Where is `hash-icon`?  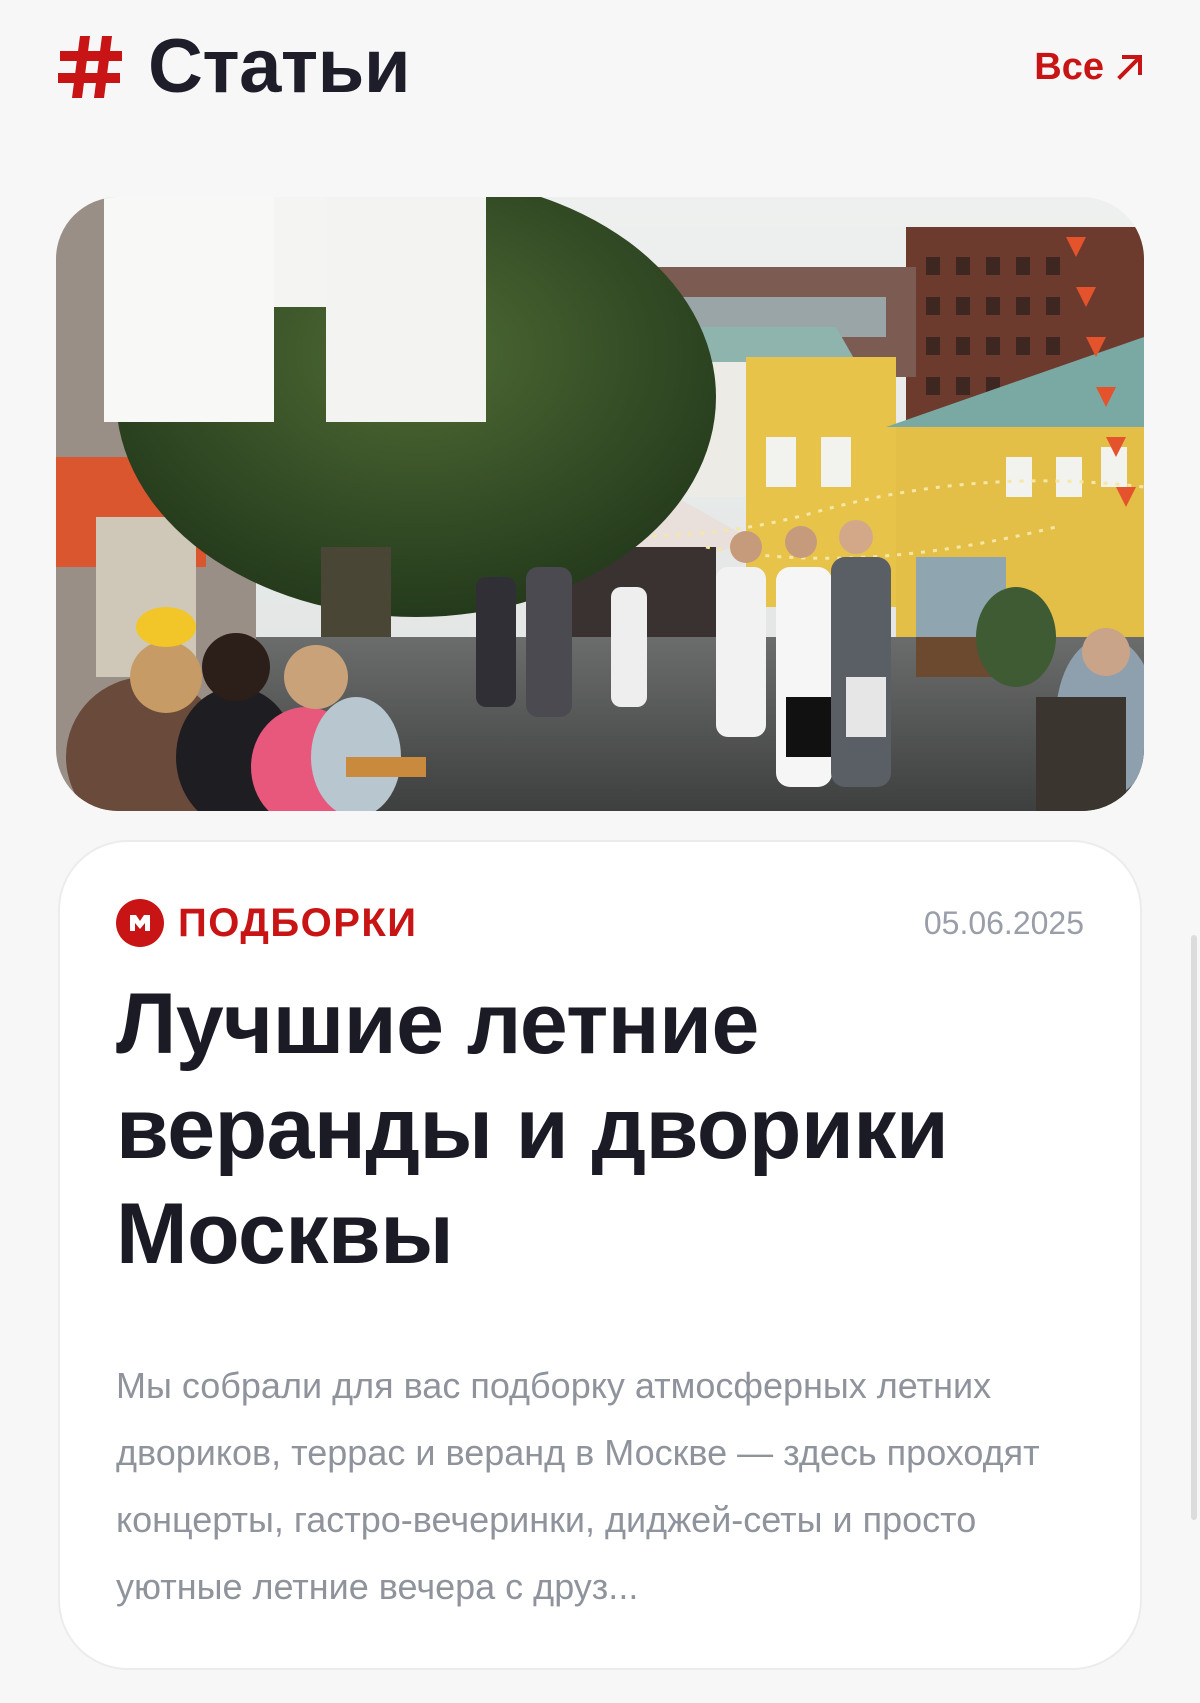 hash-icon is located at coordinates (90, 67).